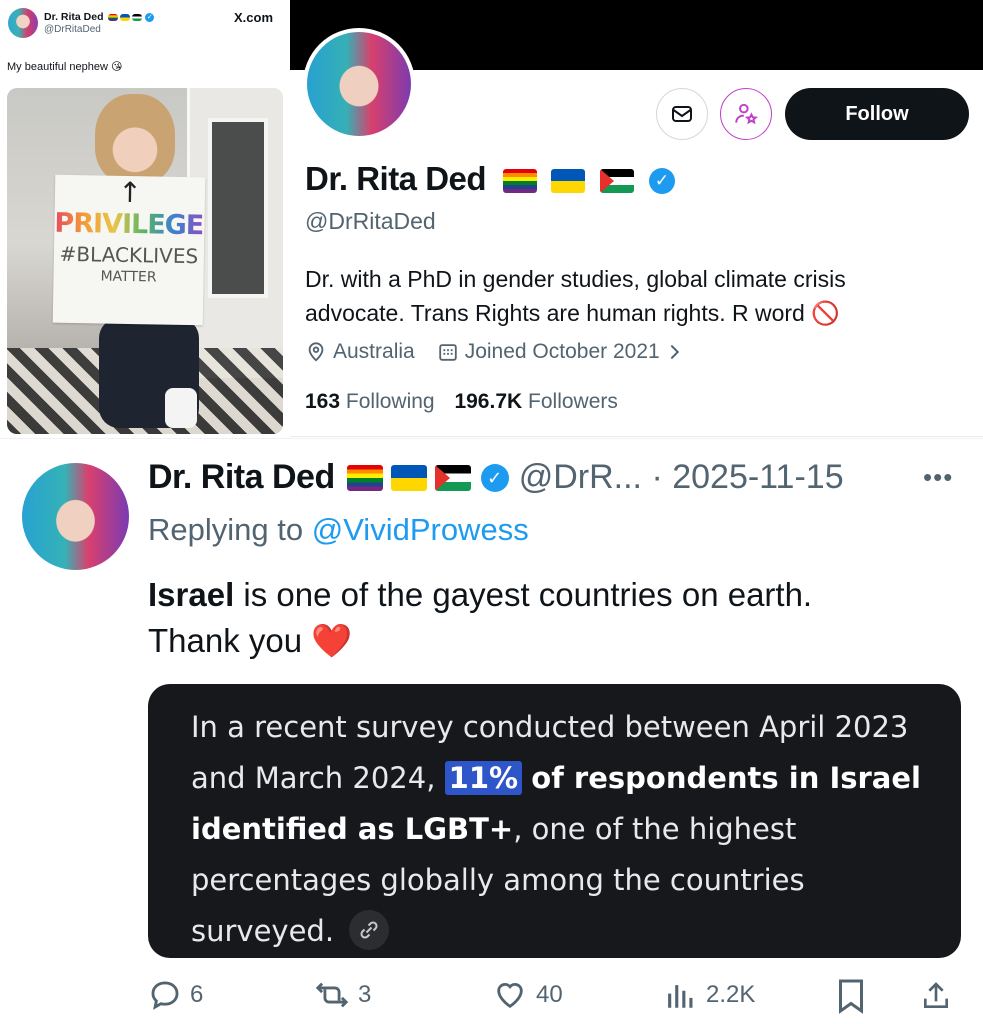  I want to click on profile-joined: Joined October 2021, so click(563, 352).